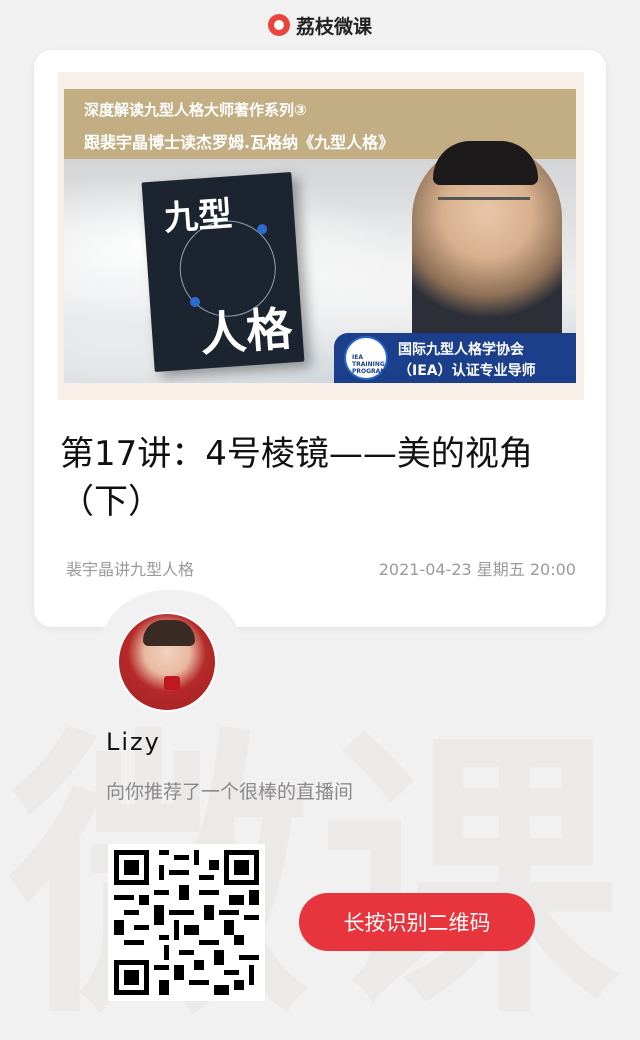  I want to click on book-dot, so click(262, 229).